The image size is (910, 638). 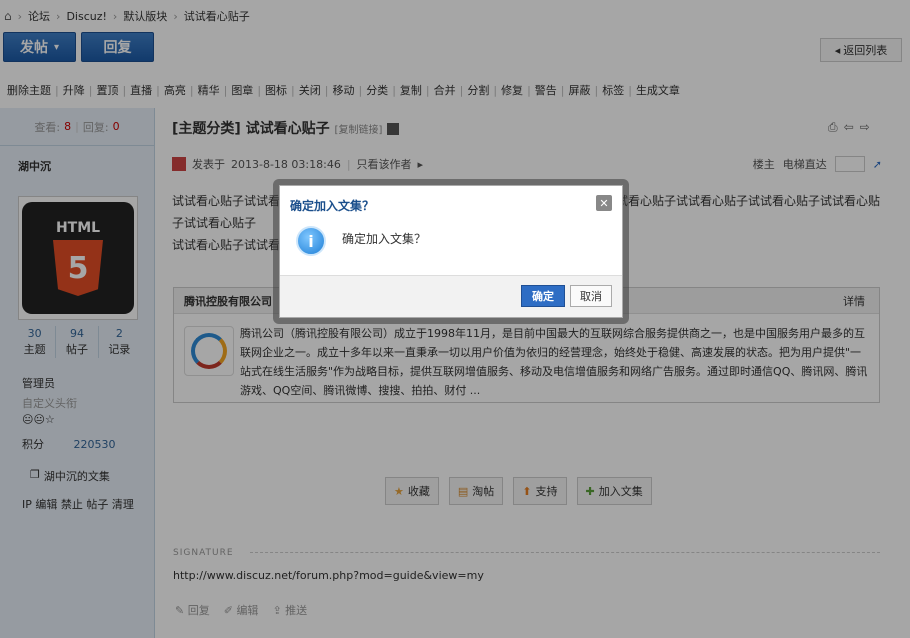 What do you see at coordinates (451, 296) in the screenshot?
I see `dialog-footer: 确定 取消` at bounding box center [451, 296].